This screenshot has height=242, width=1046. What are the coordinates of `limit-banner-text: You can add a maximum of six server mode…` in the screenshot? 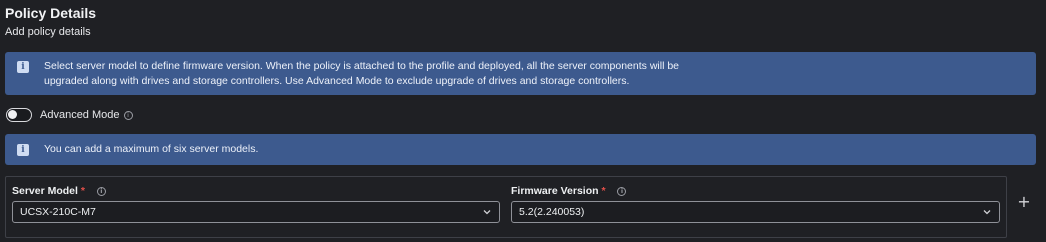 It's located at (151, 149).